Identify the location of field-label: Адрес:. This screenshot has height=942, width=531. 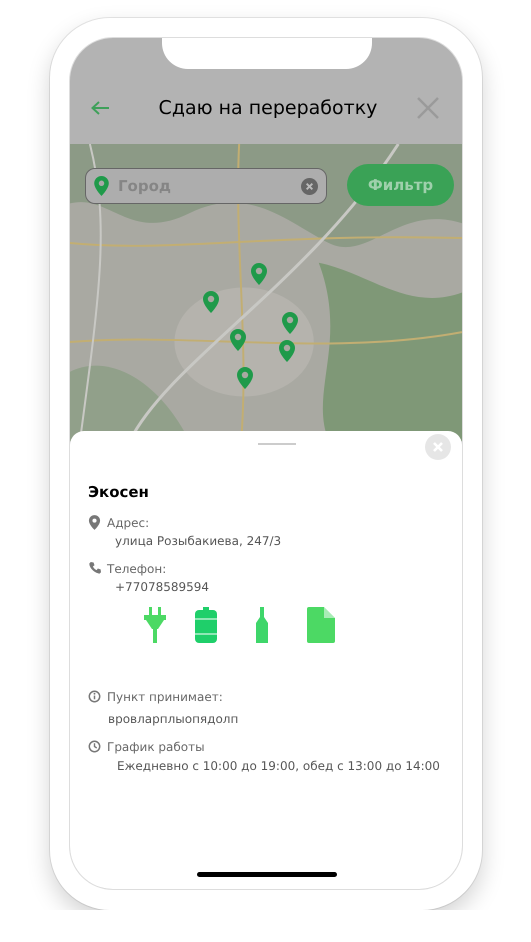
(128, 523).